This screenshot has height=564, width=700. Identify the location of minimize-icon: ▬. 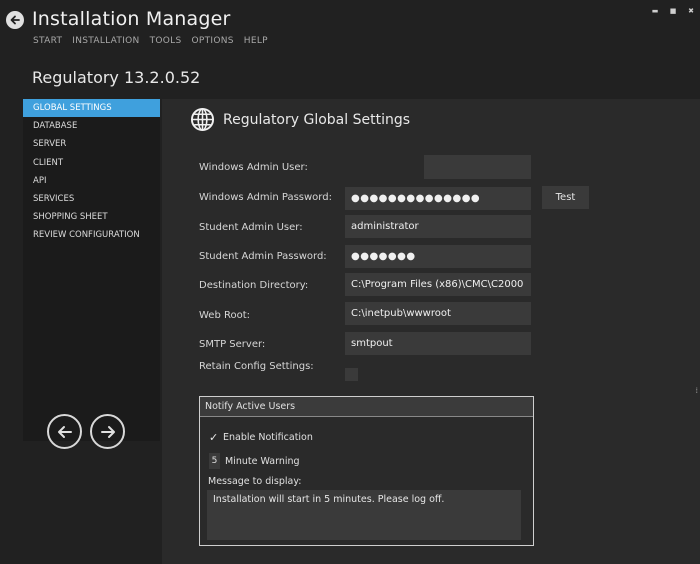
(655, 11).